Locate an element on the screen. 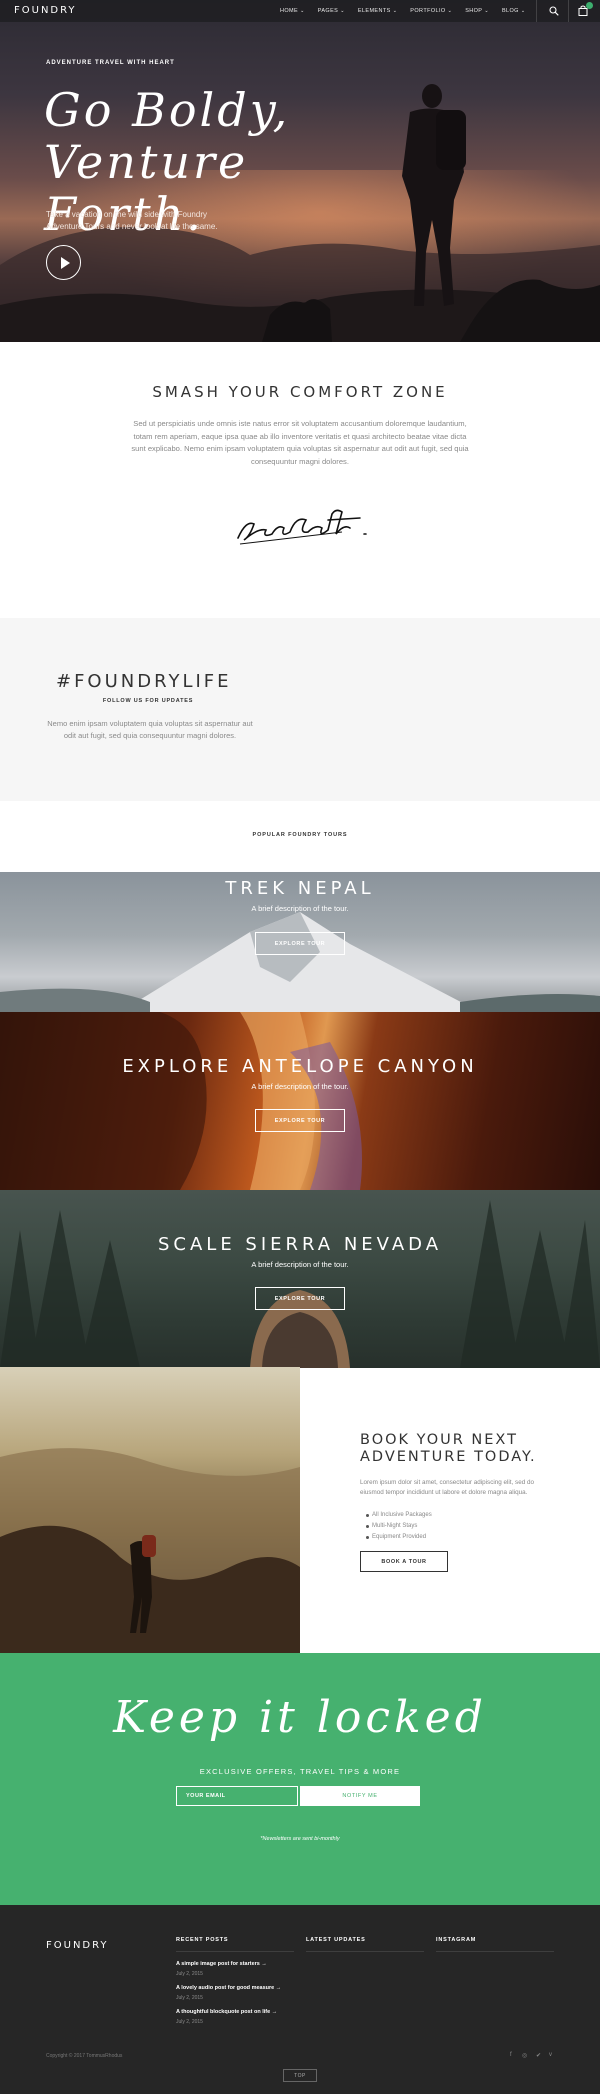 This screenshot has height=2094, width=600. foundrylife-follow-label: FOLLOW US FOR UPDATES is located at coordinates (148, 701).